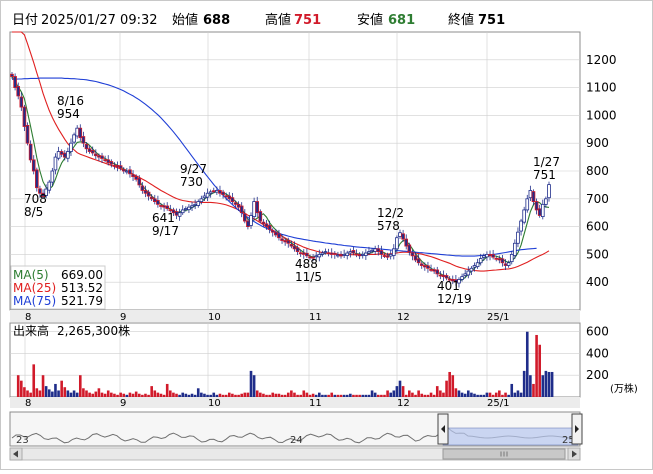 This screenshot has width=653, height=474. Describe the element at coordinates (306, 264) in the screenshot. I see `annotation-line-1: 488` at that location.